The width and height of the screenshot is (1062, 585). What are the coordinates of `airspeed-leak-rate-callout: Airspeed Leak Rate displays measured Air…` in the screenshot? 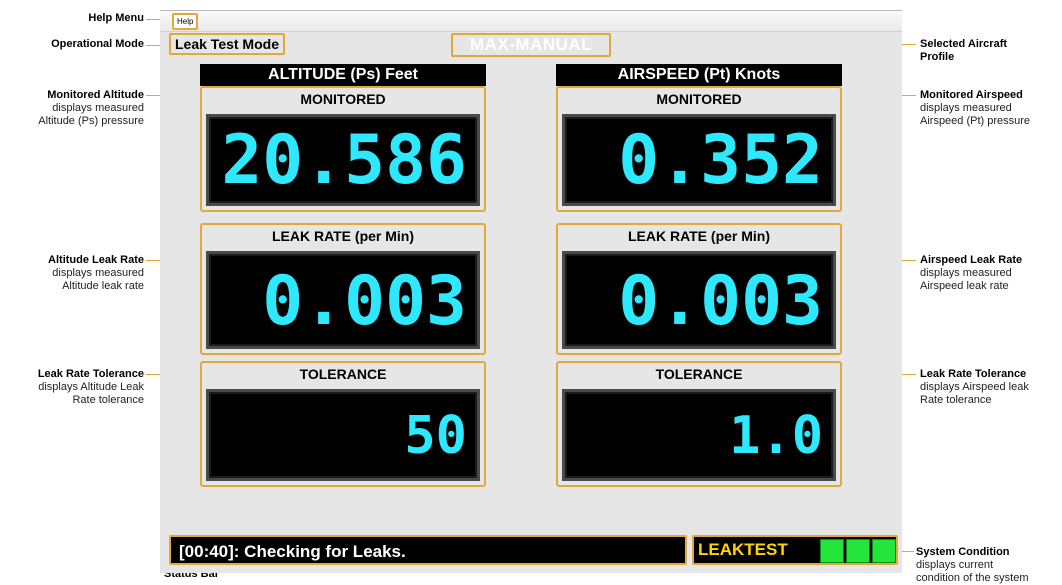 It's located at (990, 273).